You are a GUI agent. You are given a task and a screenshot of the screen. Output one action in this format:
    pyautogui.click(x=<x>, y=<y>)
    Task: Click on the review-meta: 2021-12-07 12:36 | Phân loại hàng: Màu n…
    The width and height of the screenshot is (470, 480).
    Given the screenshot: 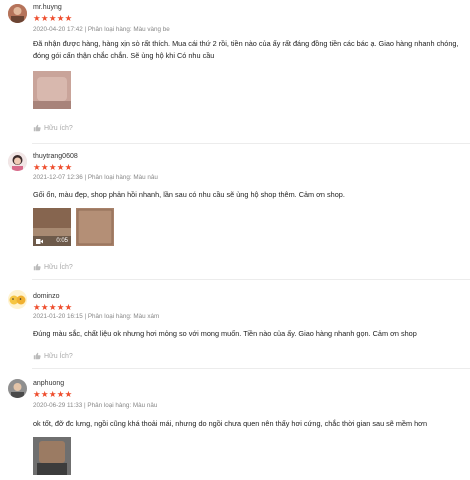 What is the action you would take?
    pyautogui.click(x=95, y=177)
    